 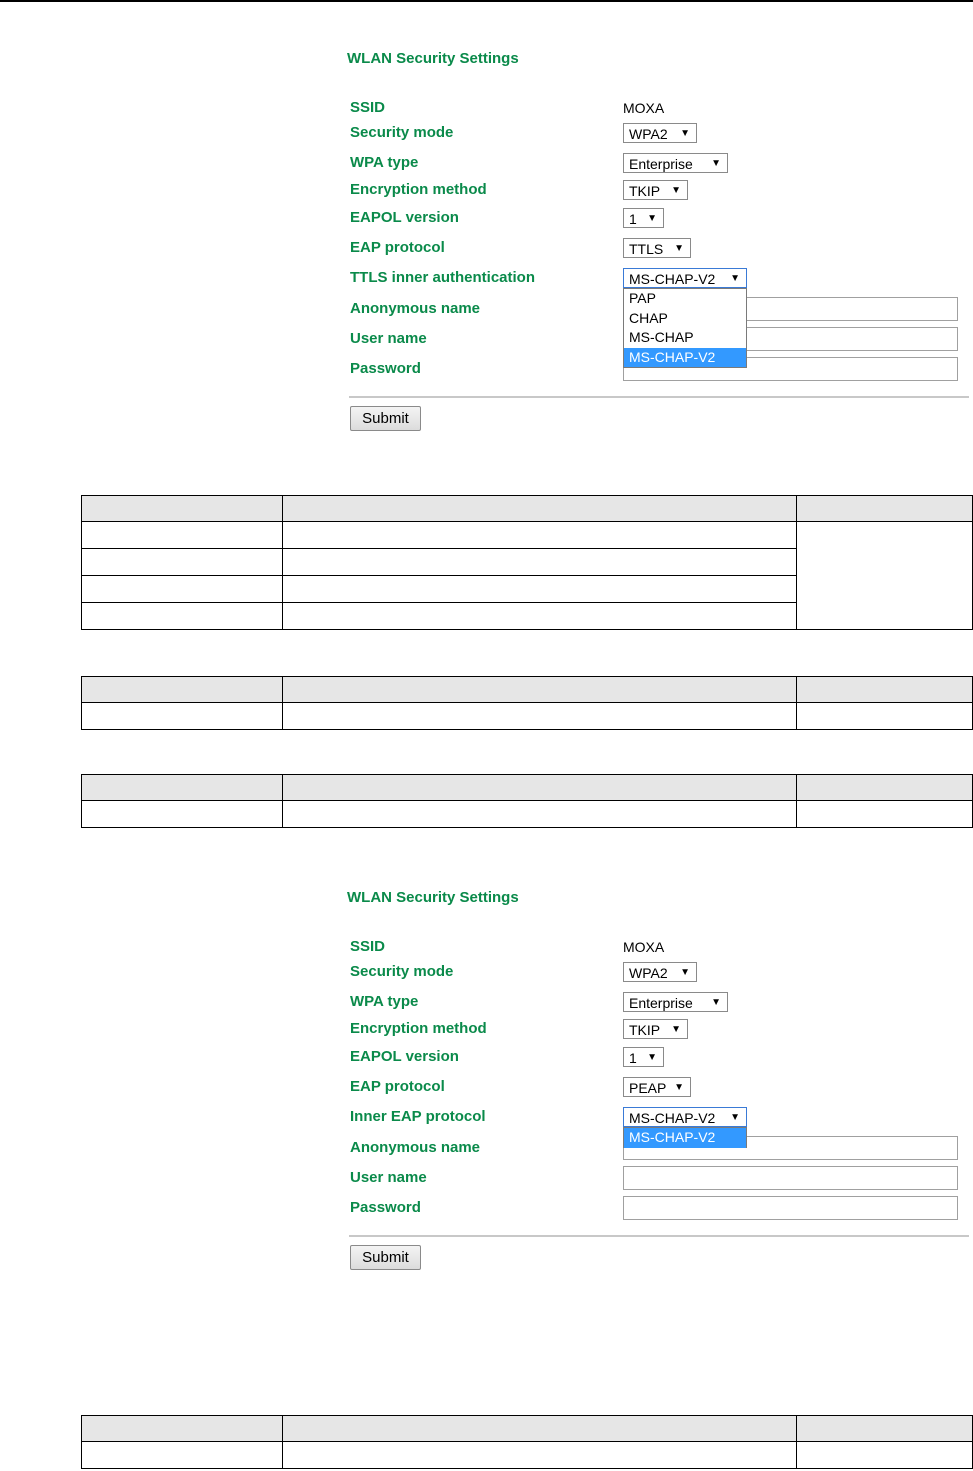 What do you see at coordinates (368, 107) in the screenshot?
I see `ssid-label: SSID` at bounding box center [368, 107].